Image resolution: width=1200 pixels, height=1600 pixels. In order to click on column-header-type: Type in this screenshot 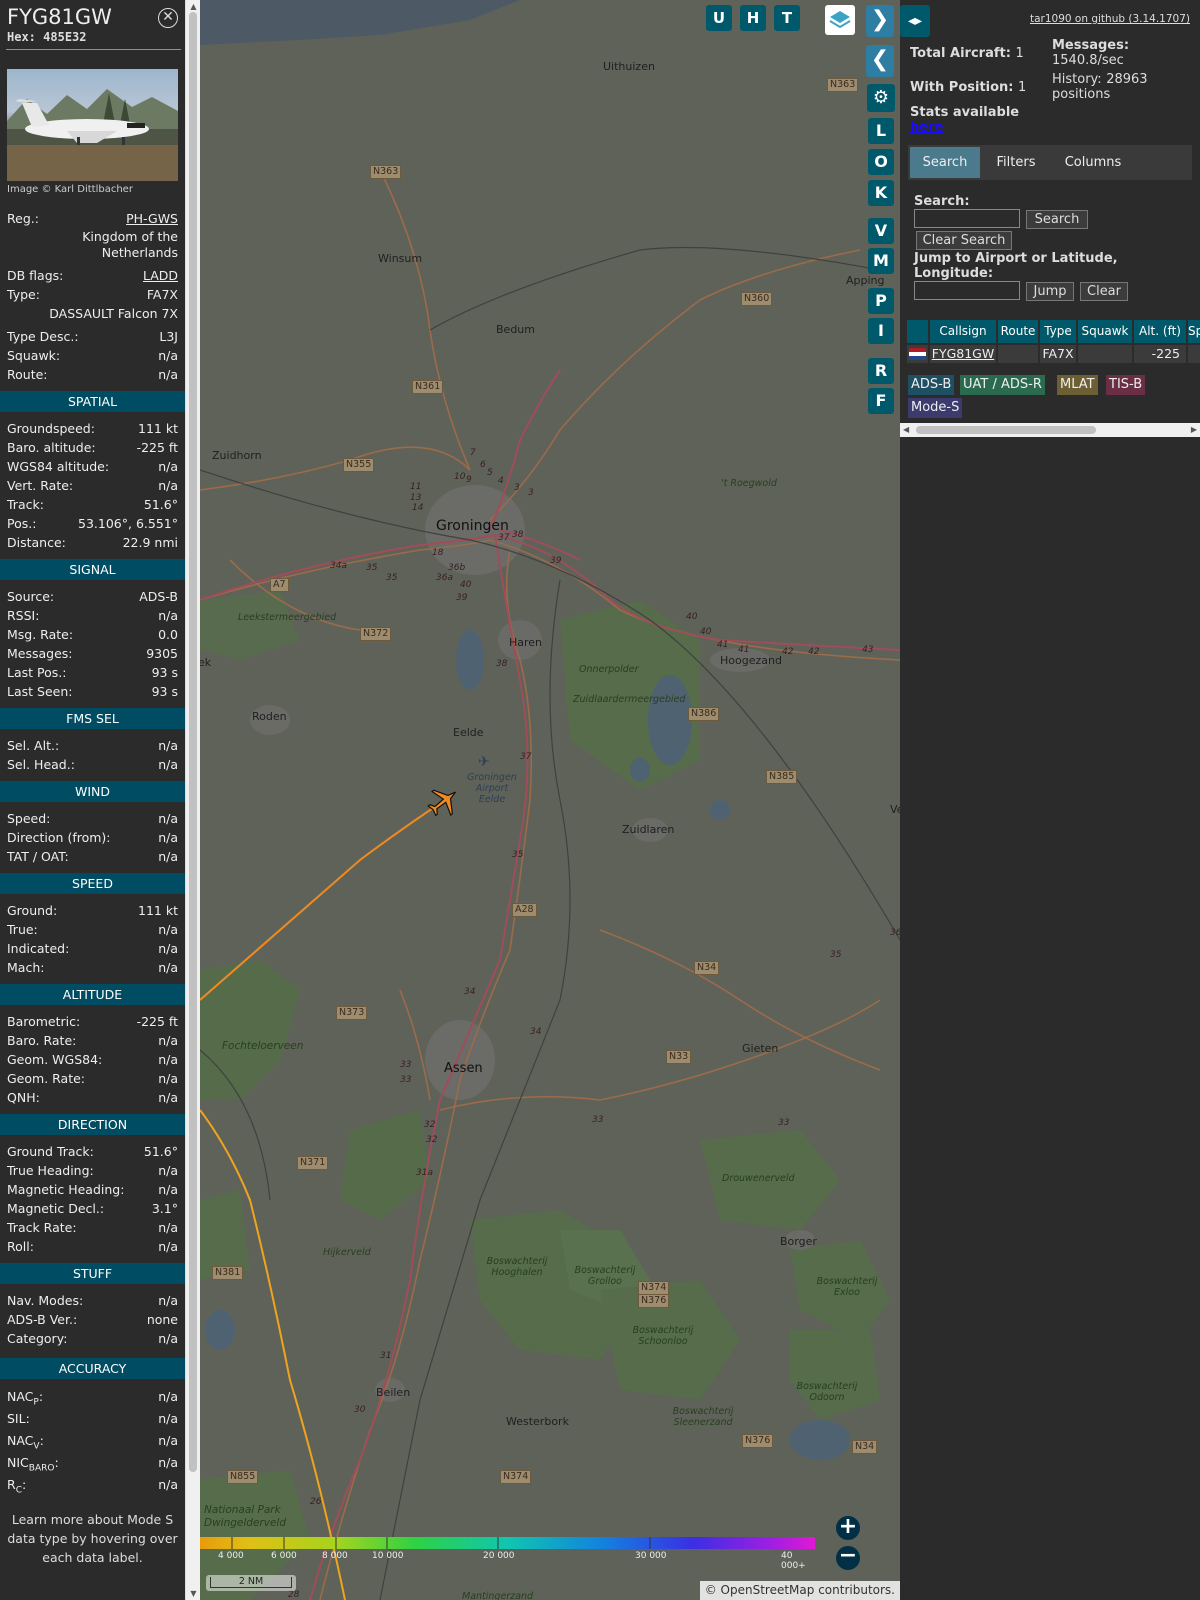, I will do `click(1058, 331)`.